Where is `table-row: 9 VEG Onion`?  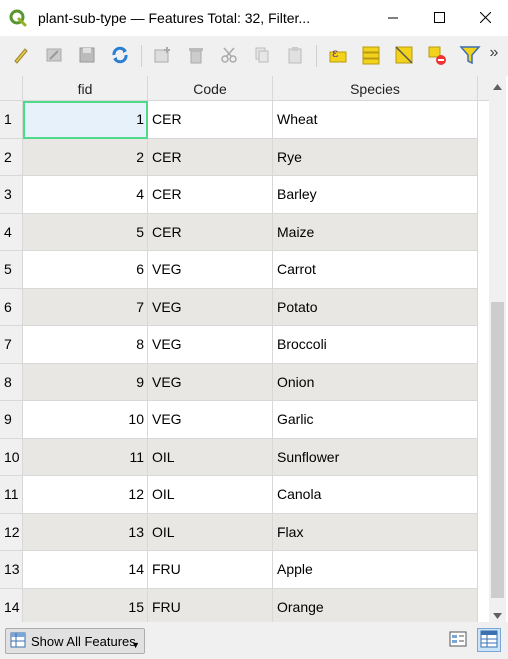
table-row: 9 VEG Onion is located at coordinates (250, 382).